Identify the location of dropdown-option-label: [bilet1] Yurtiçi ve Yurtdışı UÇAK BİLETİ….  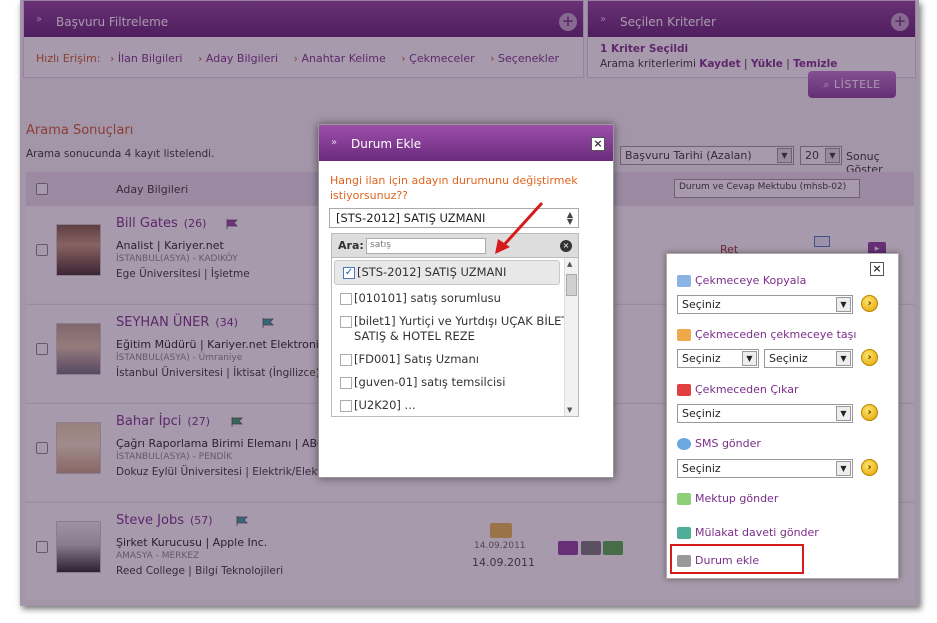
(463, 328).